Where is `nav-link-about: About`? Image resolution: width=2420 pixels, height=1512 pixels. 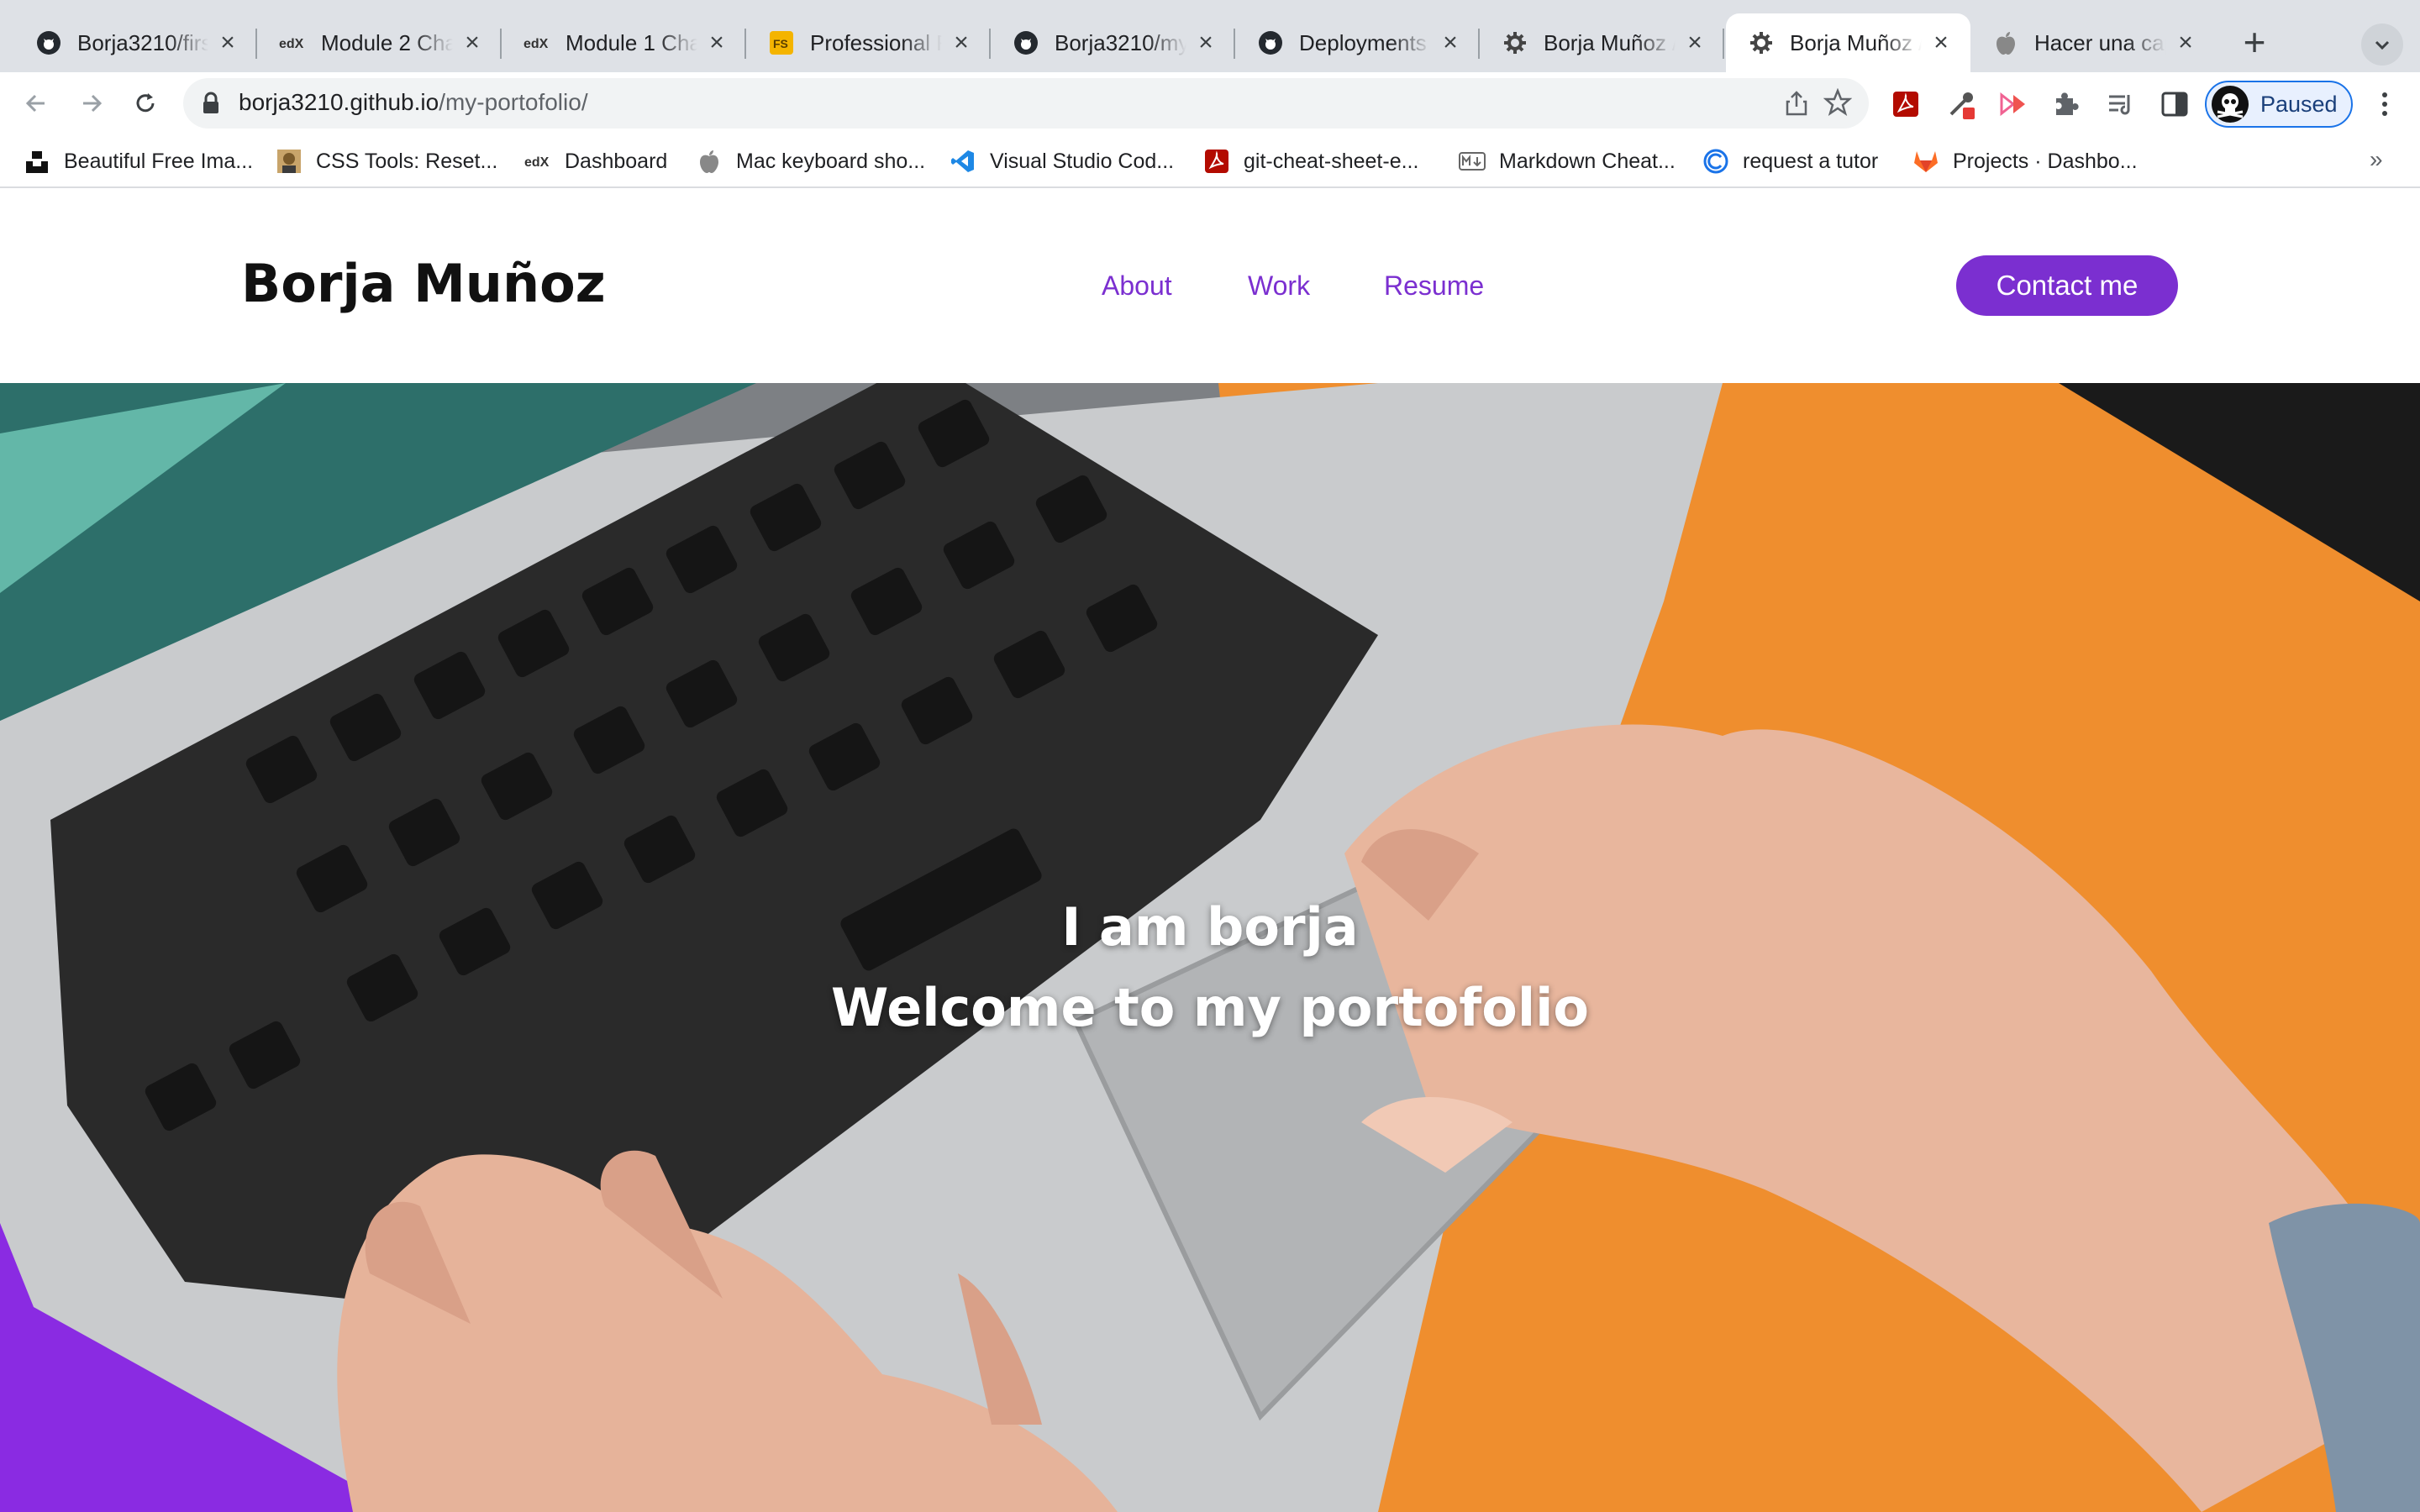
nav-link-about: About is located at coordinates (1137, 286).